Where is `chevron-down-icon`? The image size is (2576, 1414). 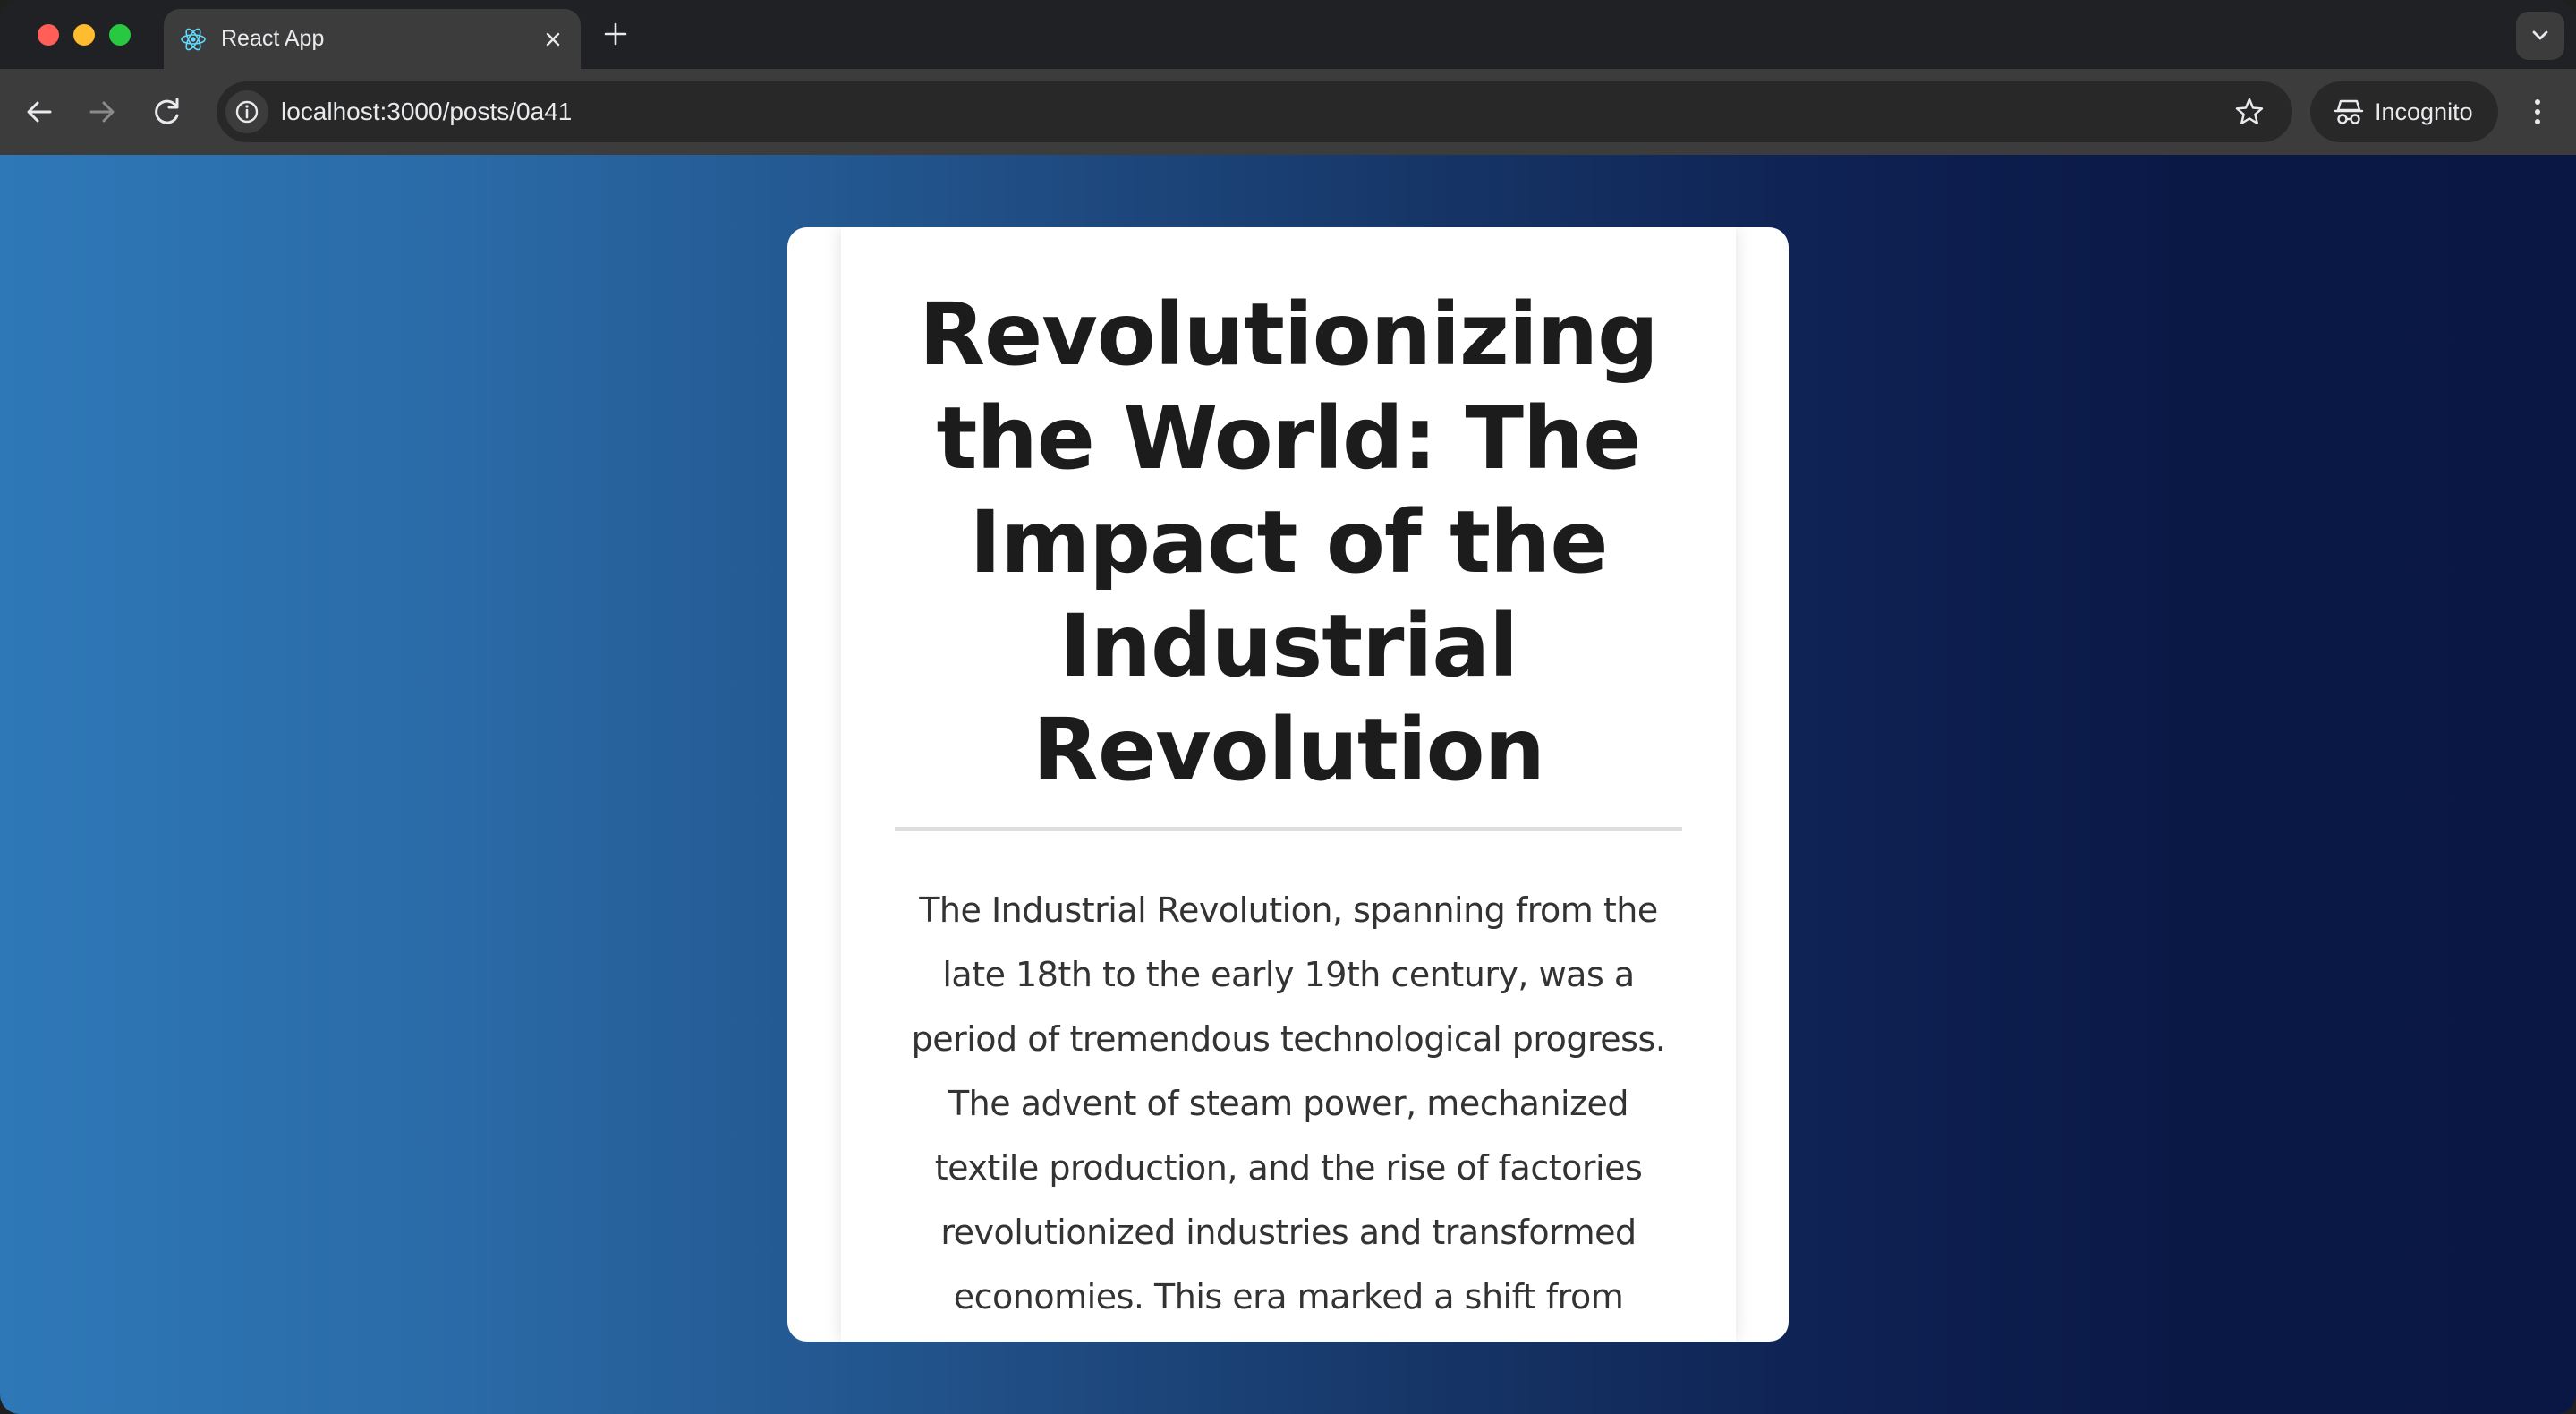
chevron-down-icon is located at coordinates (2540, 35).